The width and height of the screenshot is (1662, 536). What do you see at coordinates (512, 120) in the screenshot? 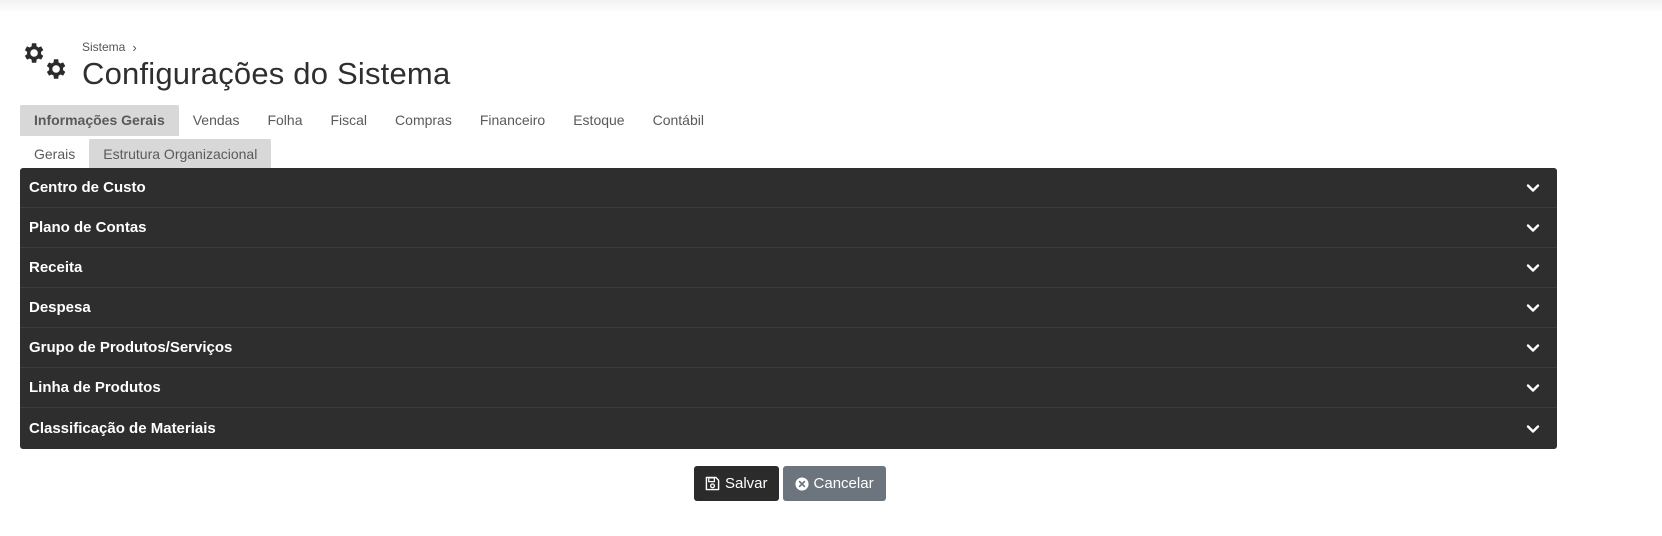
I see `tab-financeiro: Financeiro` at bounding box center [512, 120].